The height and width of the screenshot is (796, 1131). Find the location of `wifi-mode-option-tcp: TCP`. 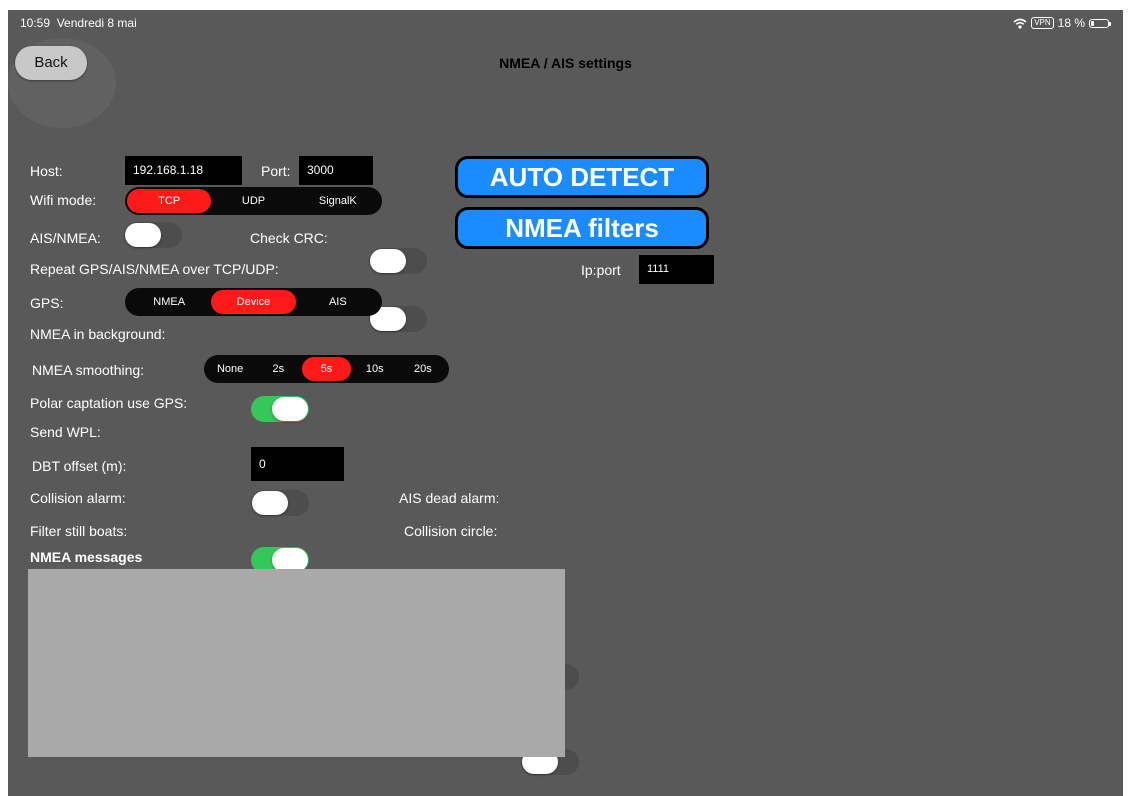

wifi-mode-option-tcp: TCP is located at coordinates (169, 201).